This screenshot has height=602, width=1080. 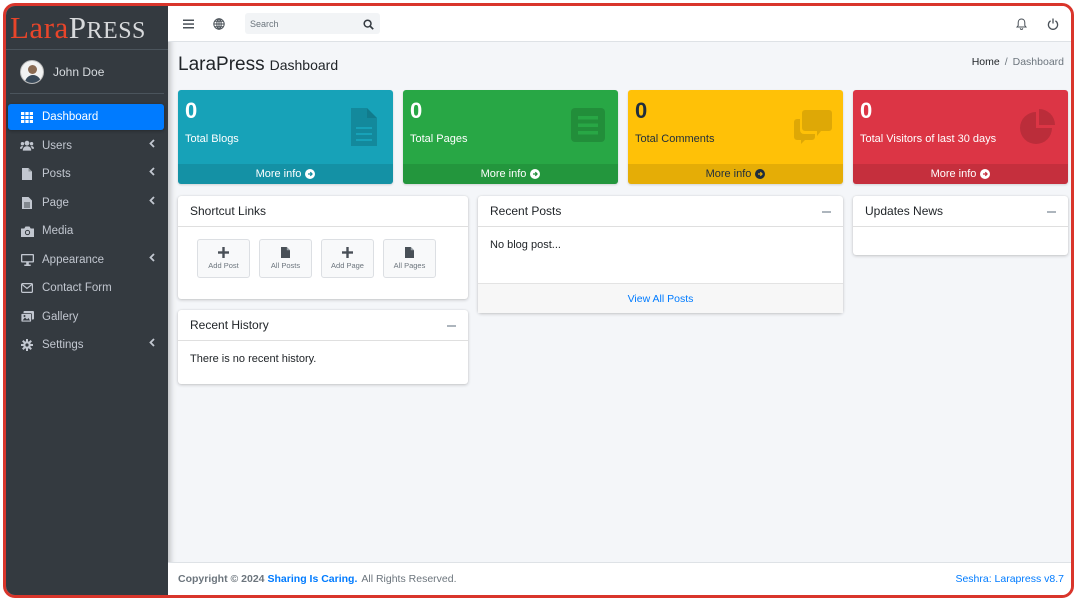 I want to click on shortcut-label: All Pages, so click(x=409, y=265).